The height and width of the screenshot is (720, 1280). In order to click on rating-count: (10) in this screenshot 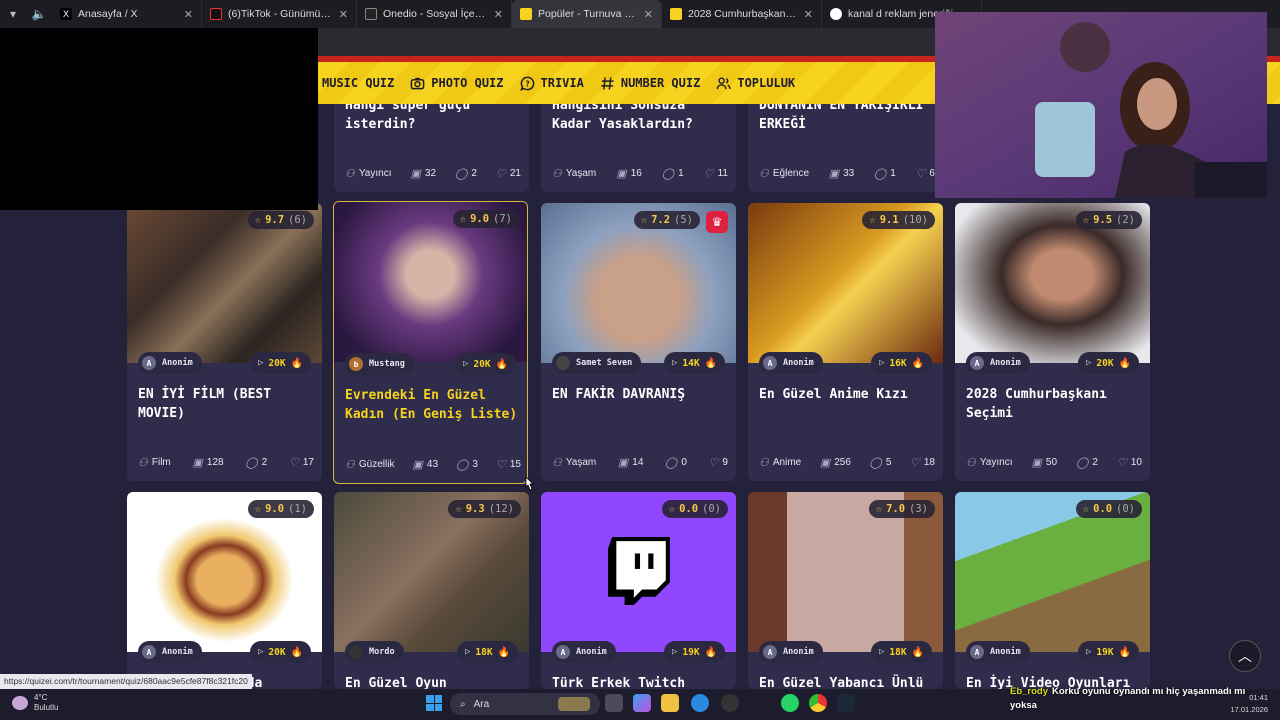, I will do `click(915, 220)`.